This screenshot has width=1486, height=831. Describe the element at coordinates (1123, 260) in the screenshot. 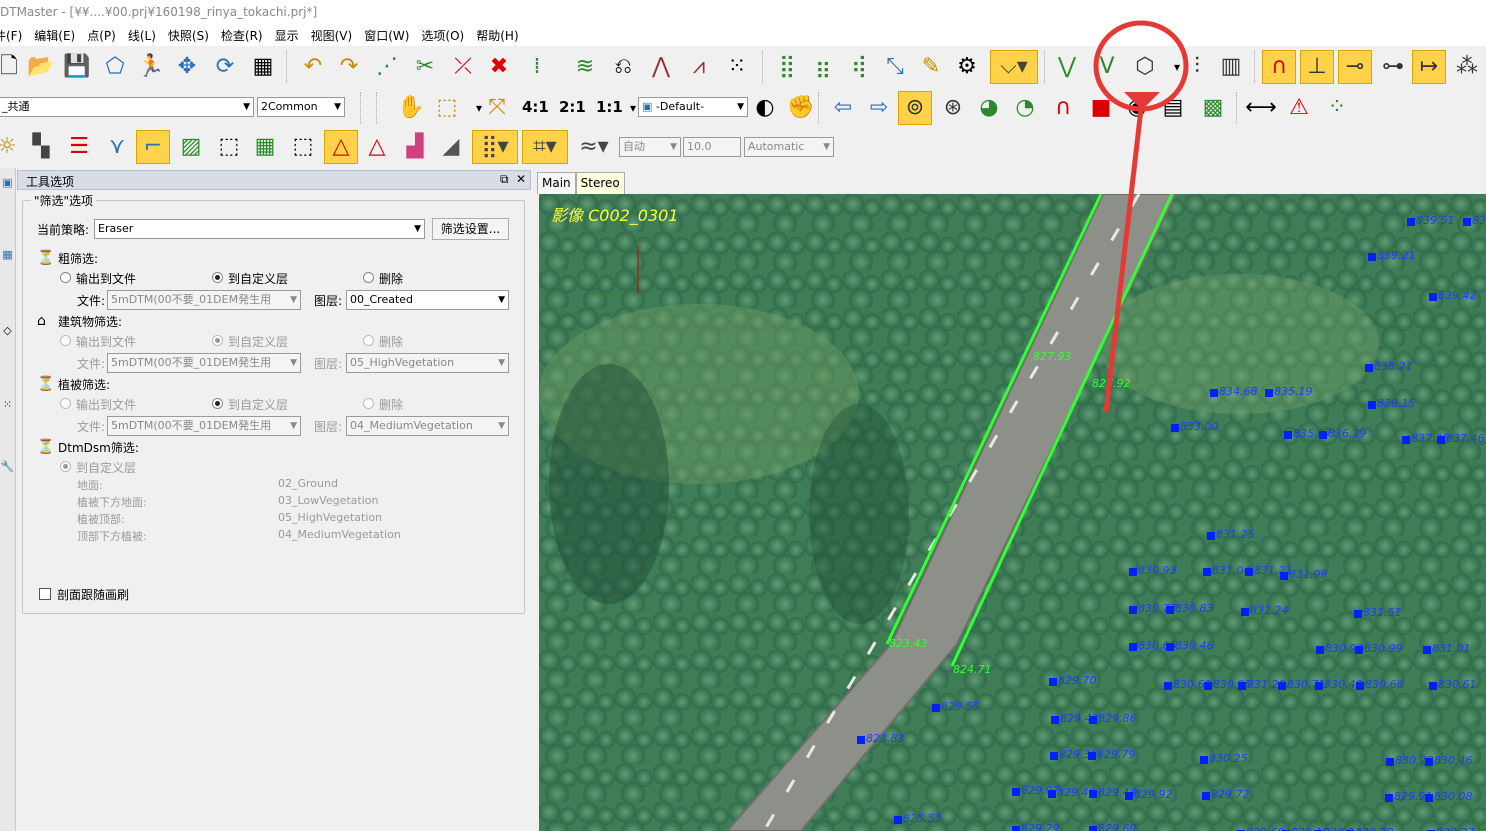

I see `highlight-arrow` at that location.